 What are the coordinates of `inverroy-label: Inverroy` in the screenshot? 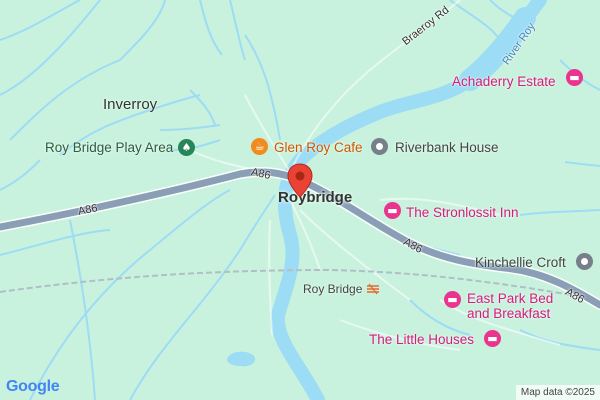 It's located at (130, 104).